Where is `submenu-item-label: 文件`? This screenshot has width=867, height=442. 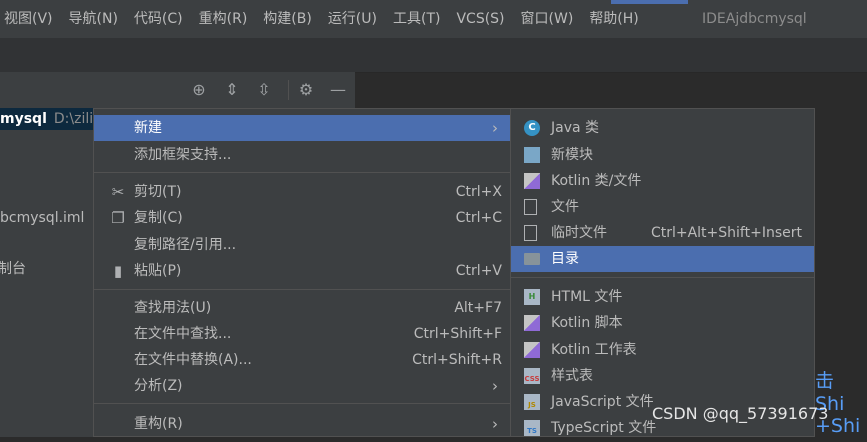 submenu-item-label: 文件 is located at coordinates (565, 207).